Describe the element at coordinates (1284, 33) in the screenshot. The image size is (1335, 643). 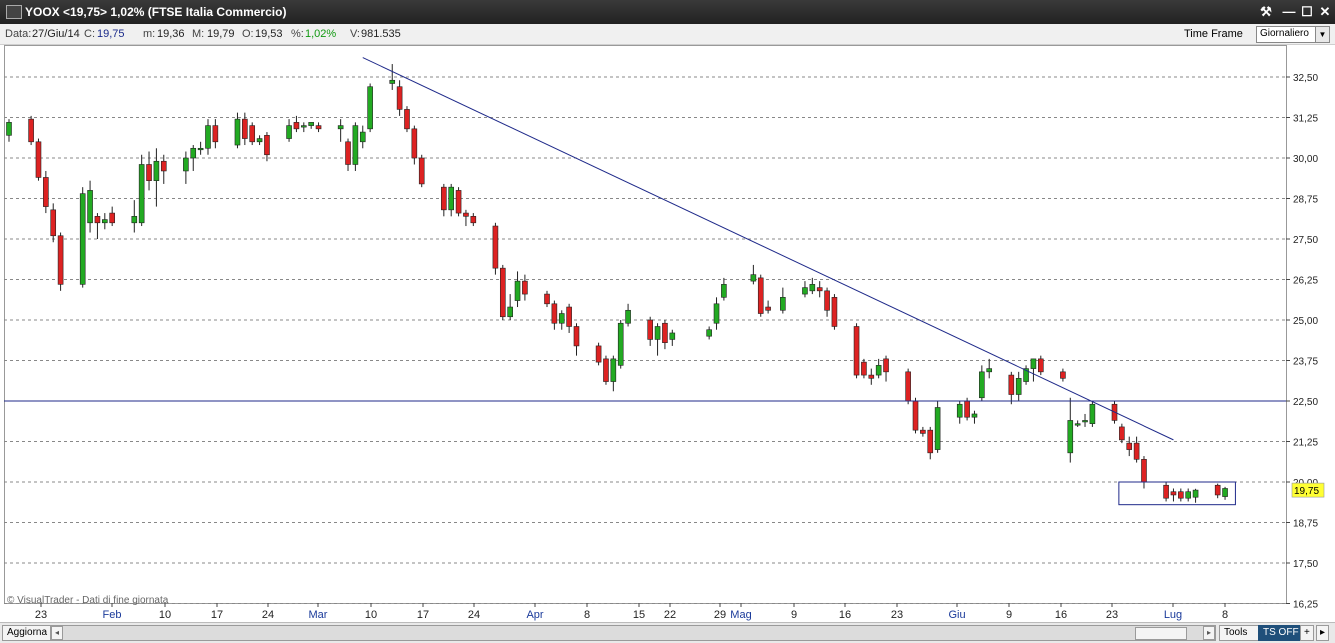
I see `timeframe-value: Giornaliero` at that location.